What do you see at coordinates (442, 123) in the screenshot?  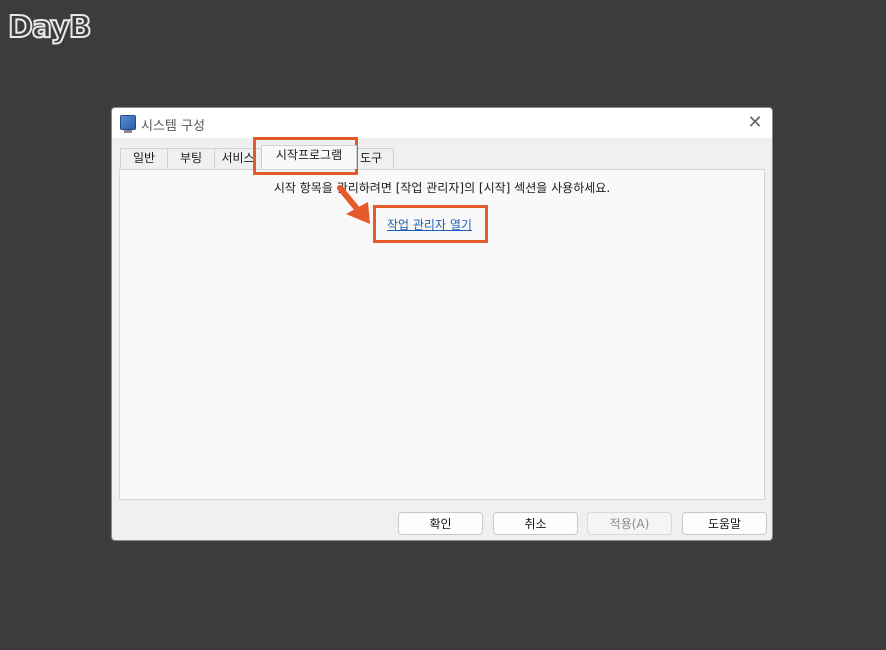 I see `title-bar: 시스템 구성 ✕` at bounding box center [442, 123].